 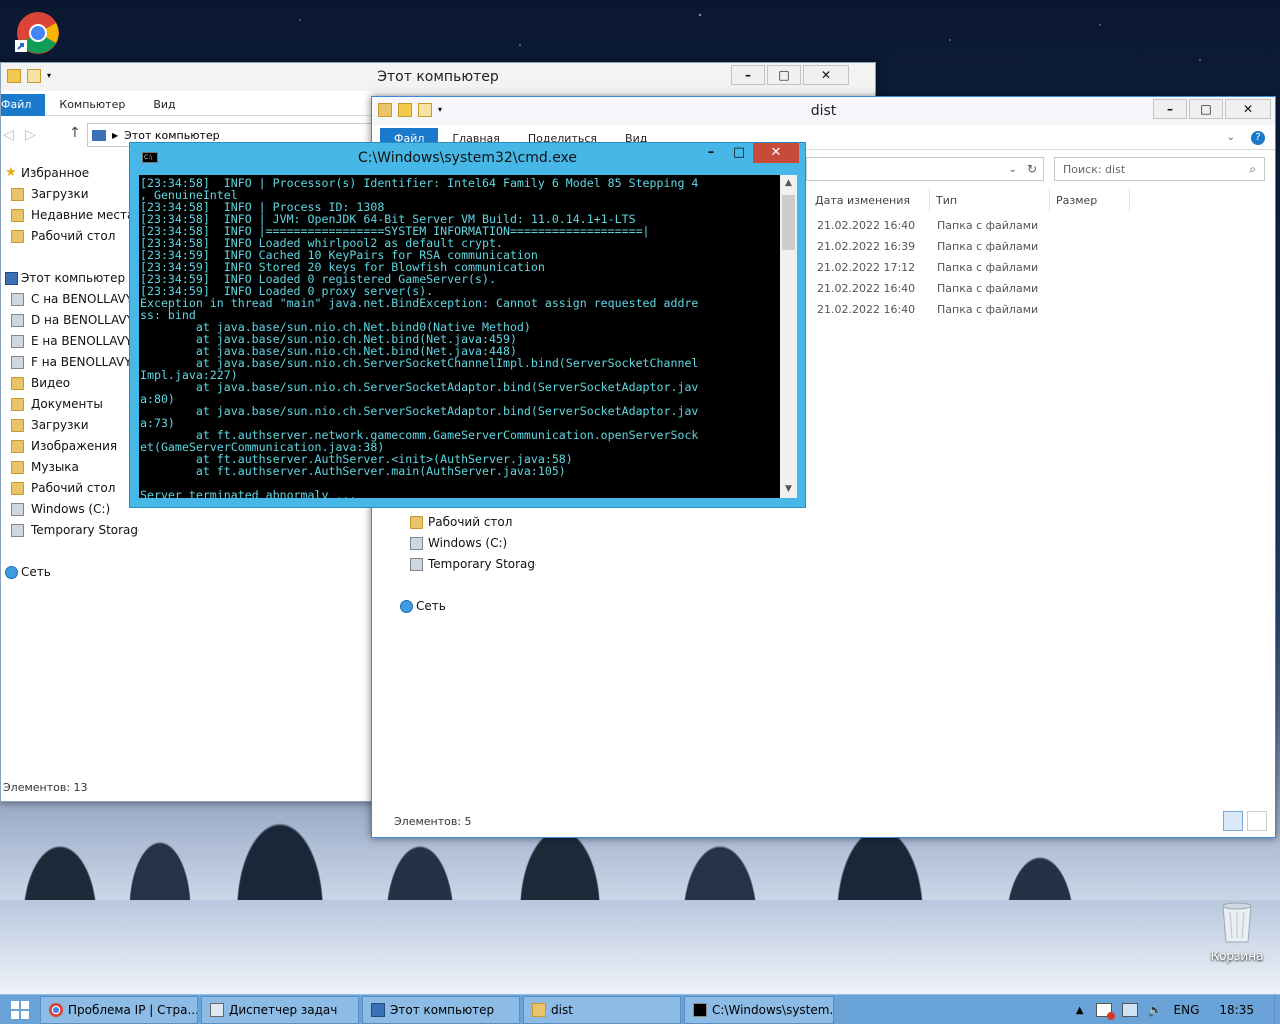 What do you see at coordinates (23, 104) in the screenshot?
I see `tab-file: Файл` at bounding box center [23, 104].